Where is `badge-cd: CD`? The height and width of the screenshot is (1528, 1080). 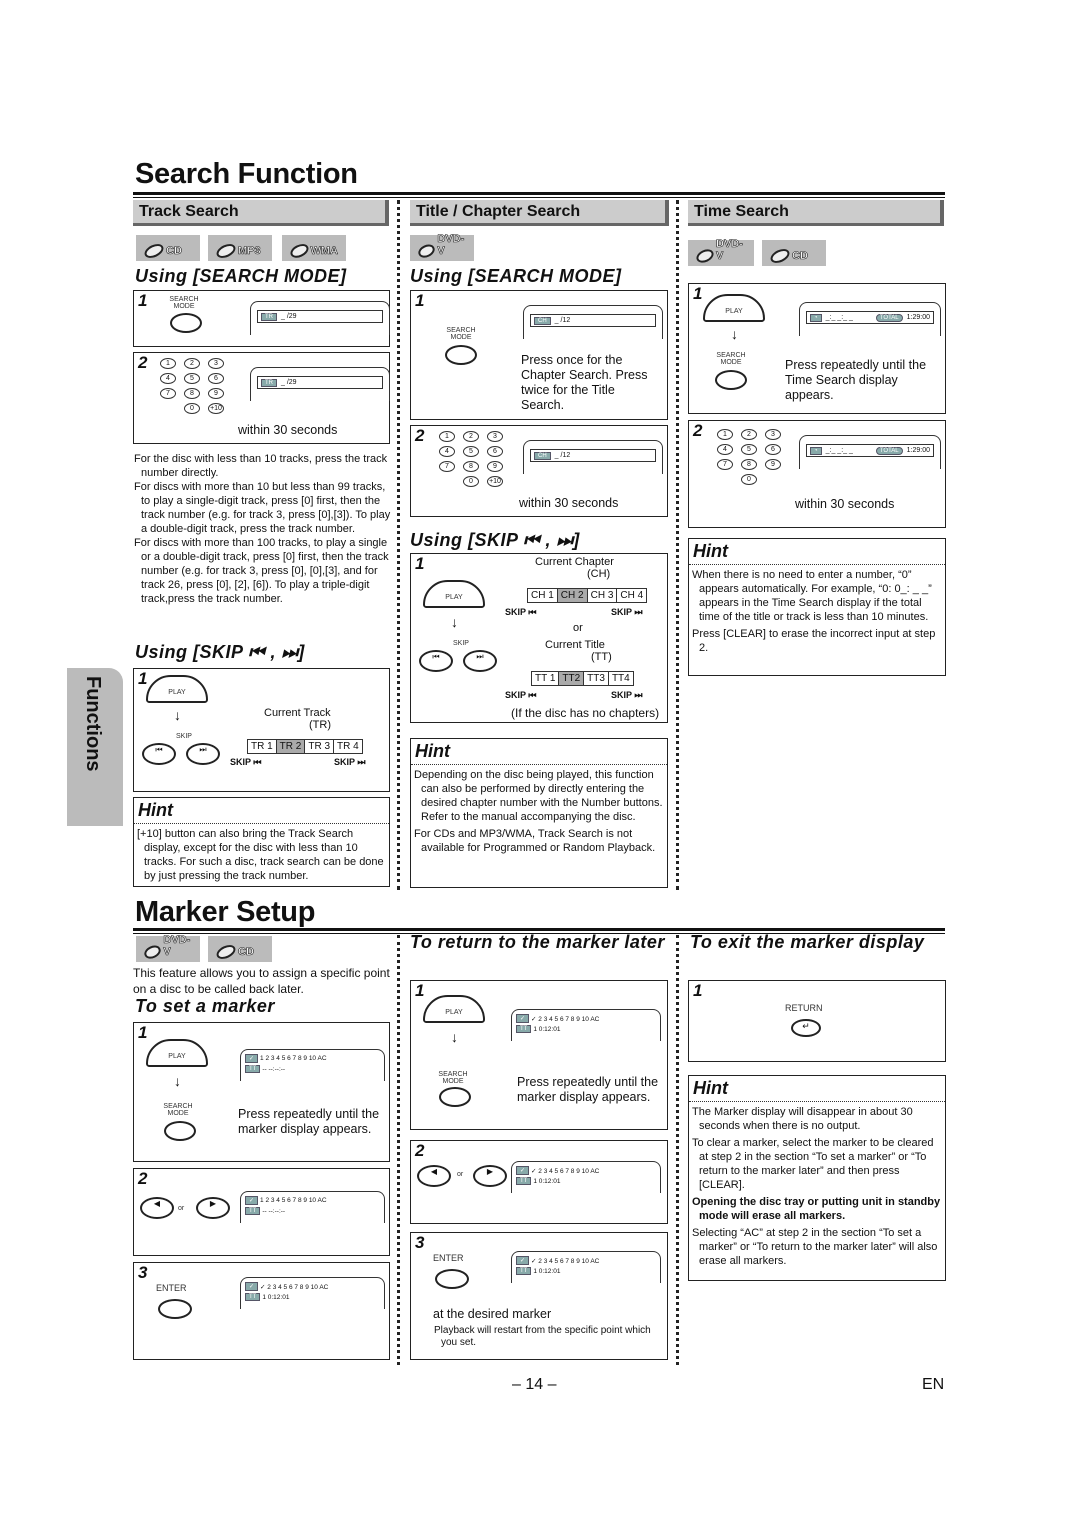 badge-cd: CD is located at coordinates (168, 248).